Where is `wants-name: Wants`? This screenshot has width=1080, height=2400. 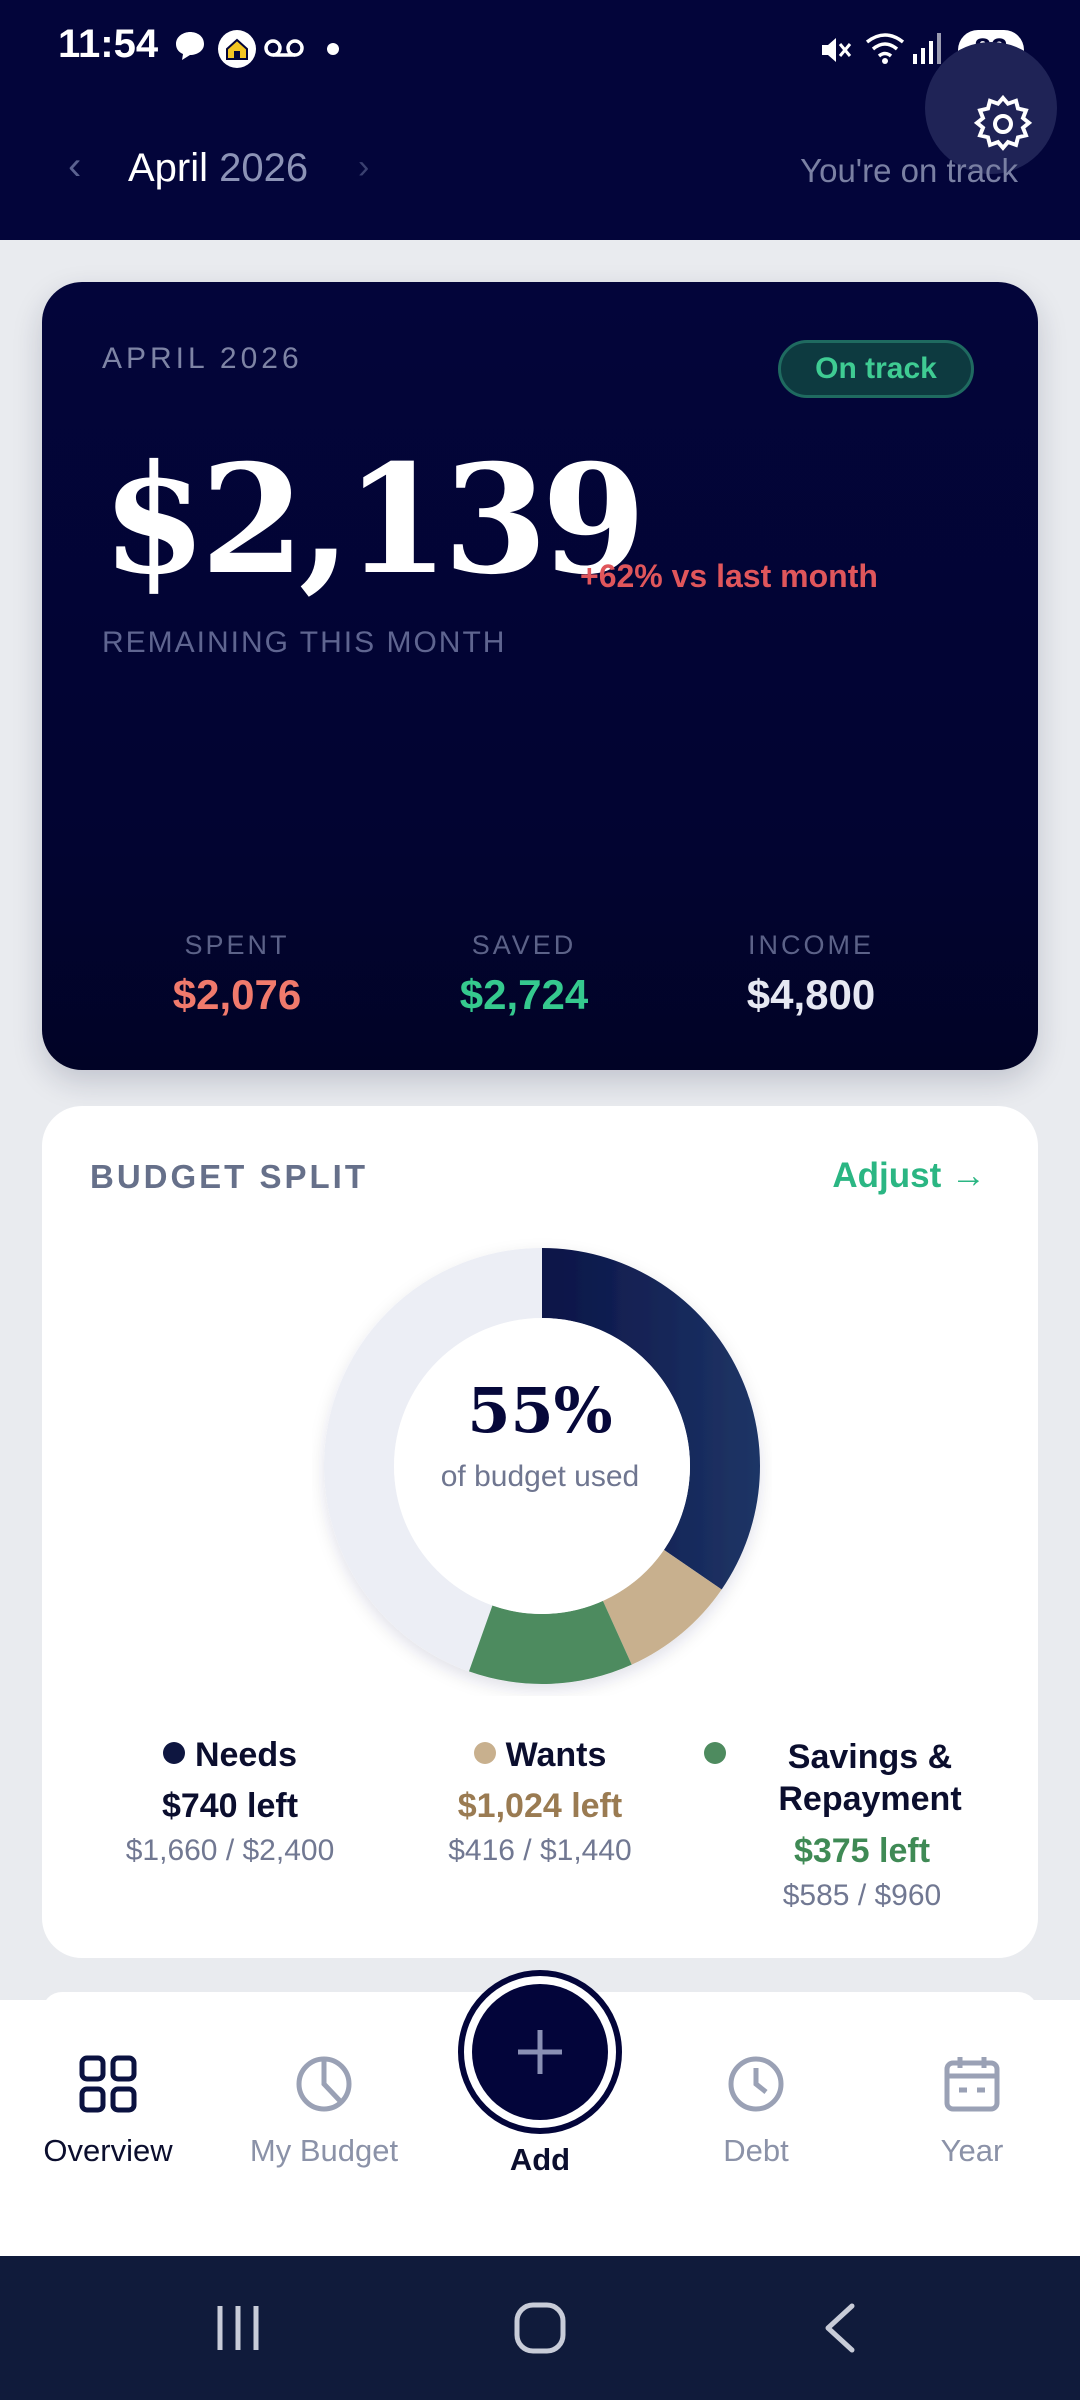 wants-name: Wants is located at coordinates (556, 1755).